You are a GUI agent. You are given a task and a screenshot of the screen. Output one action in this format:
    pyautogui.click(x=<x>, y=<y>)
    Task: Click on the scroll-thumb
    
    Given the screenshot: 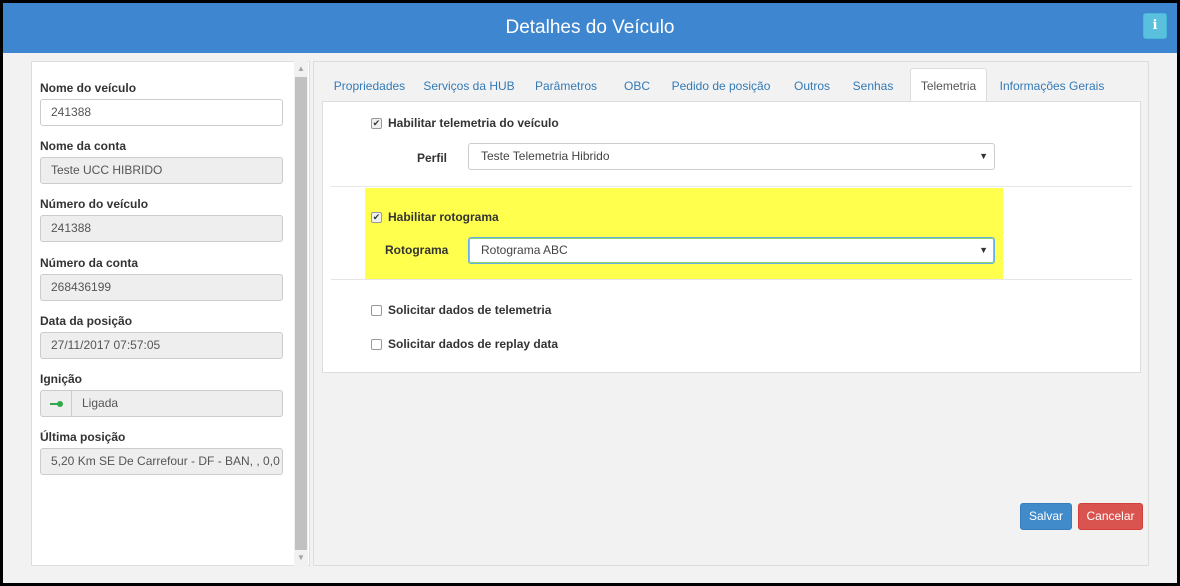 What is the action you would take?
    pyautogui.click(x=301, y=313)
    